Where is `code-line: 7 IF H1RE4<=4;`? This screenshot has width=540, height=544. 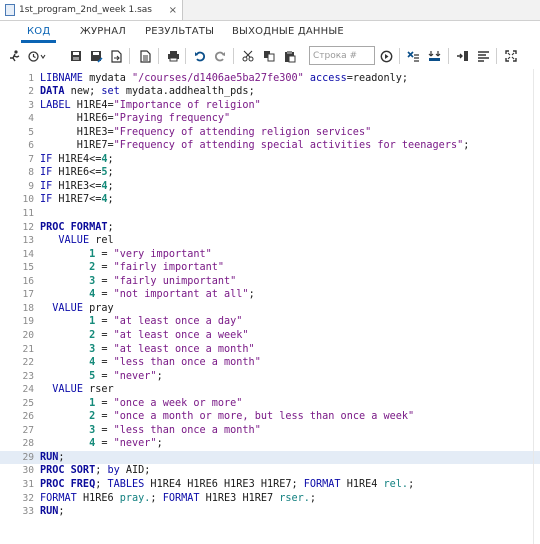
code-line: 7 IF H1RE4<=4; is located at coordinates (270, 160).